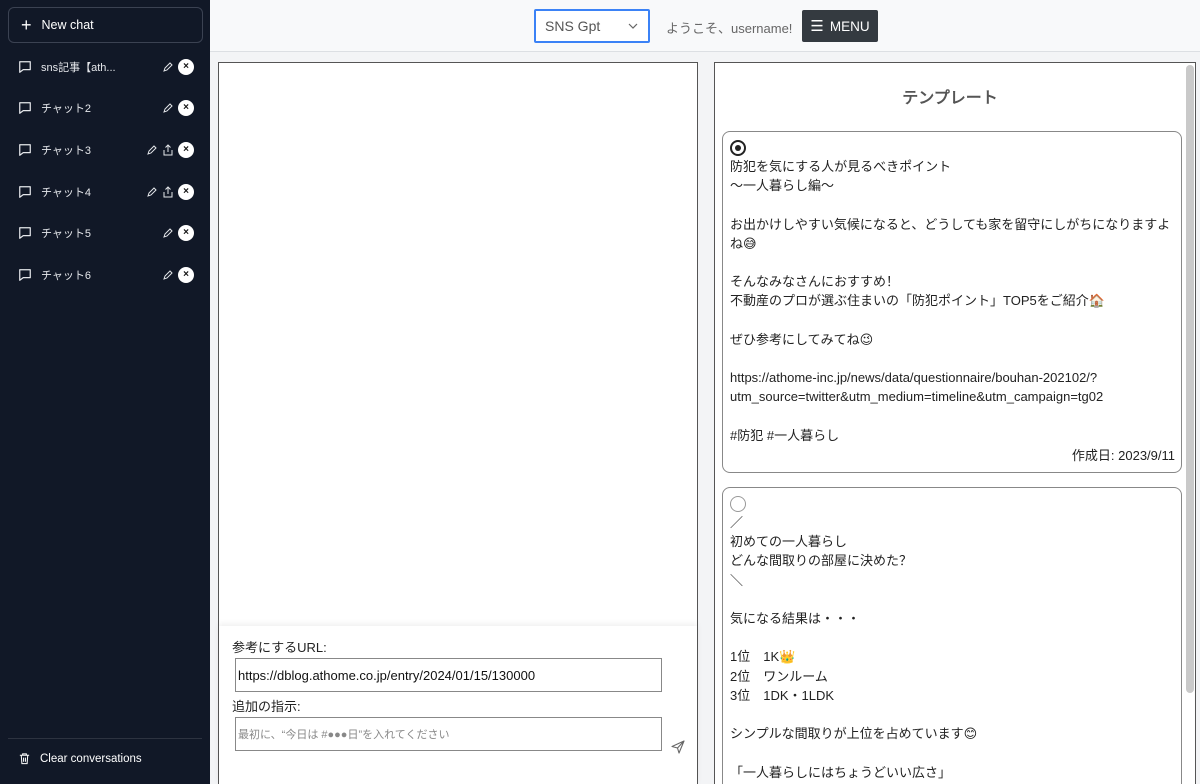  I want to click on top-bar: SNS Gpt ようこそ、username! ☰ MENU, so click(705, 26).